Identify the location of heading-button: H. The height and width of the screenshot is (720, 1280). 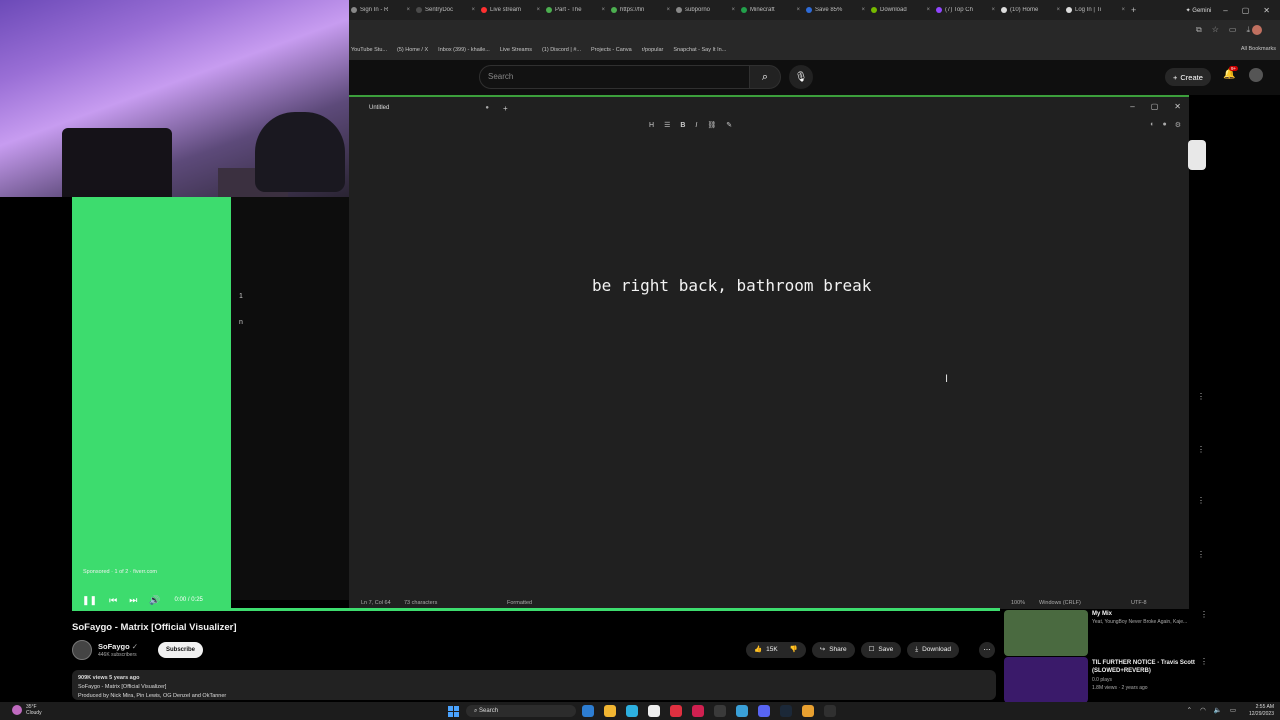
(651, 125).